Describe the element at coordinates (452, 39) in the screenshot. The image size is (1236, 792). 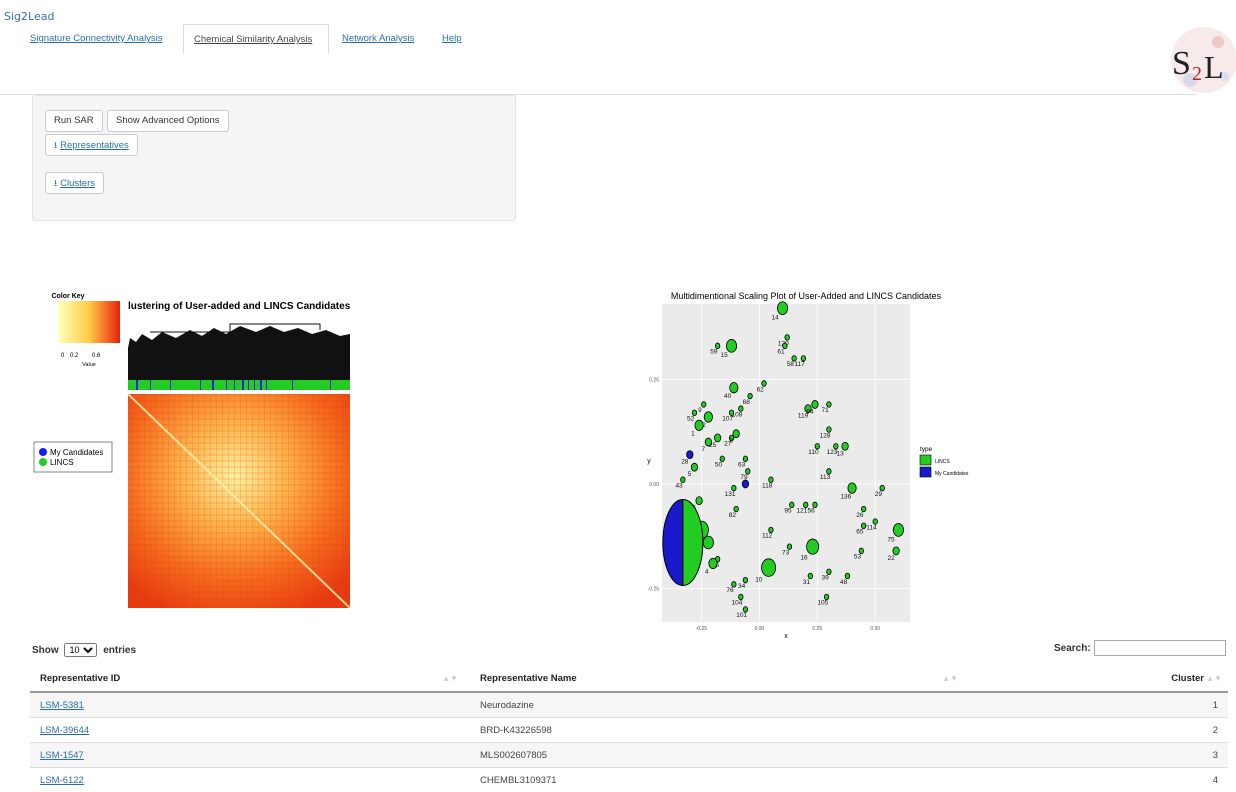
I see `tab-help: Help` at that location.